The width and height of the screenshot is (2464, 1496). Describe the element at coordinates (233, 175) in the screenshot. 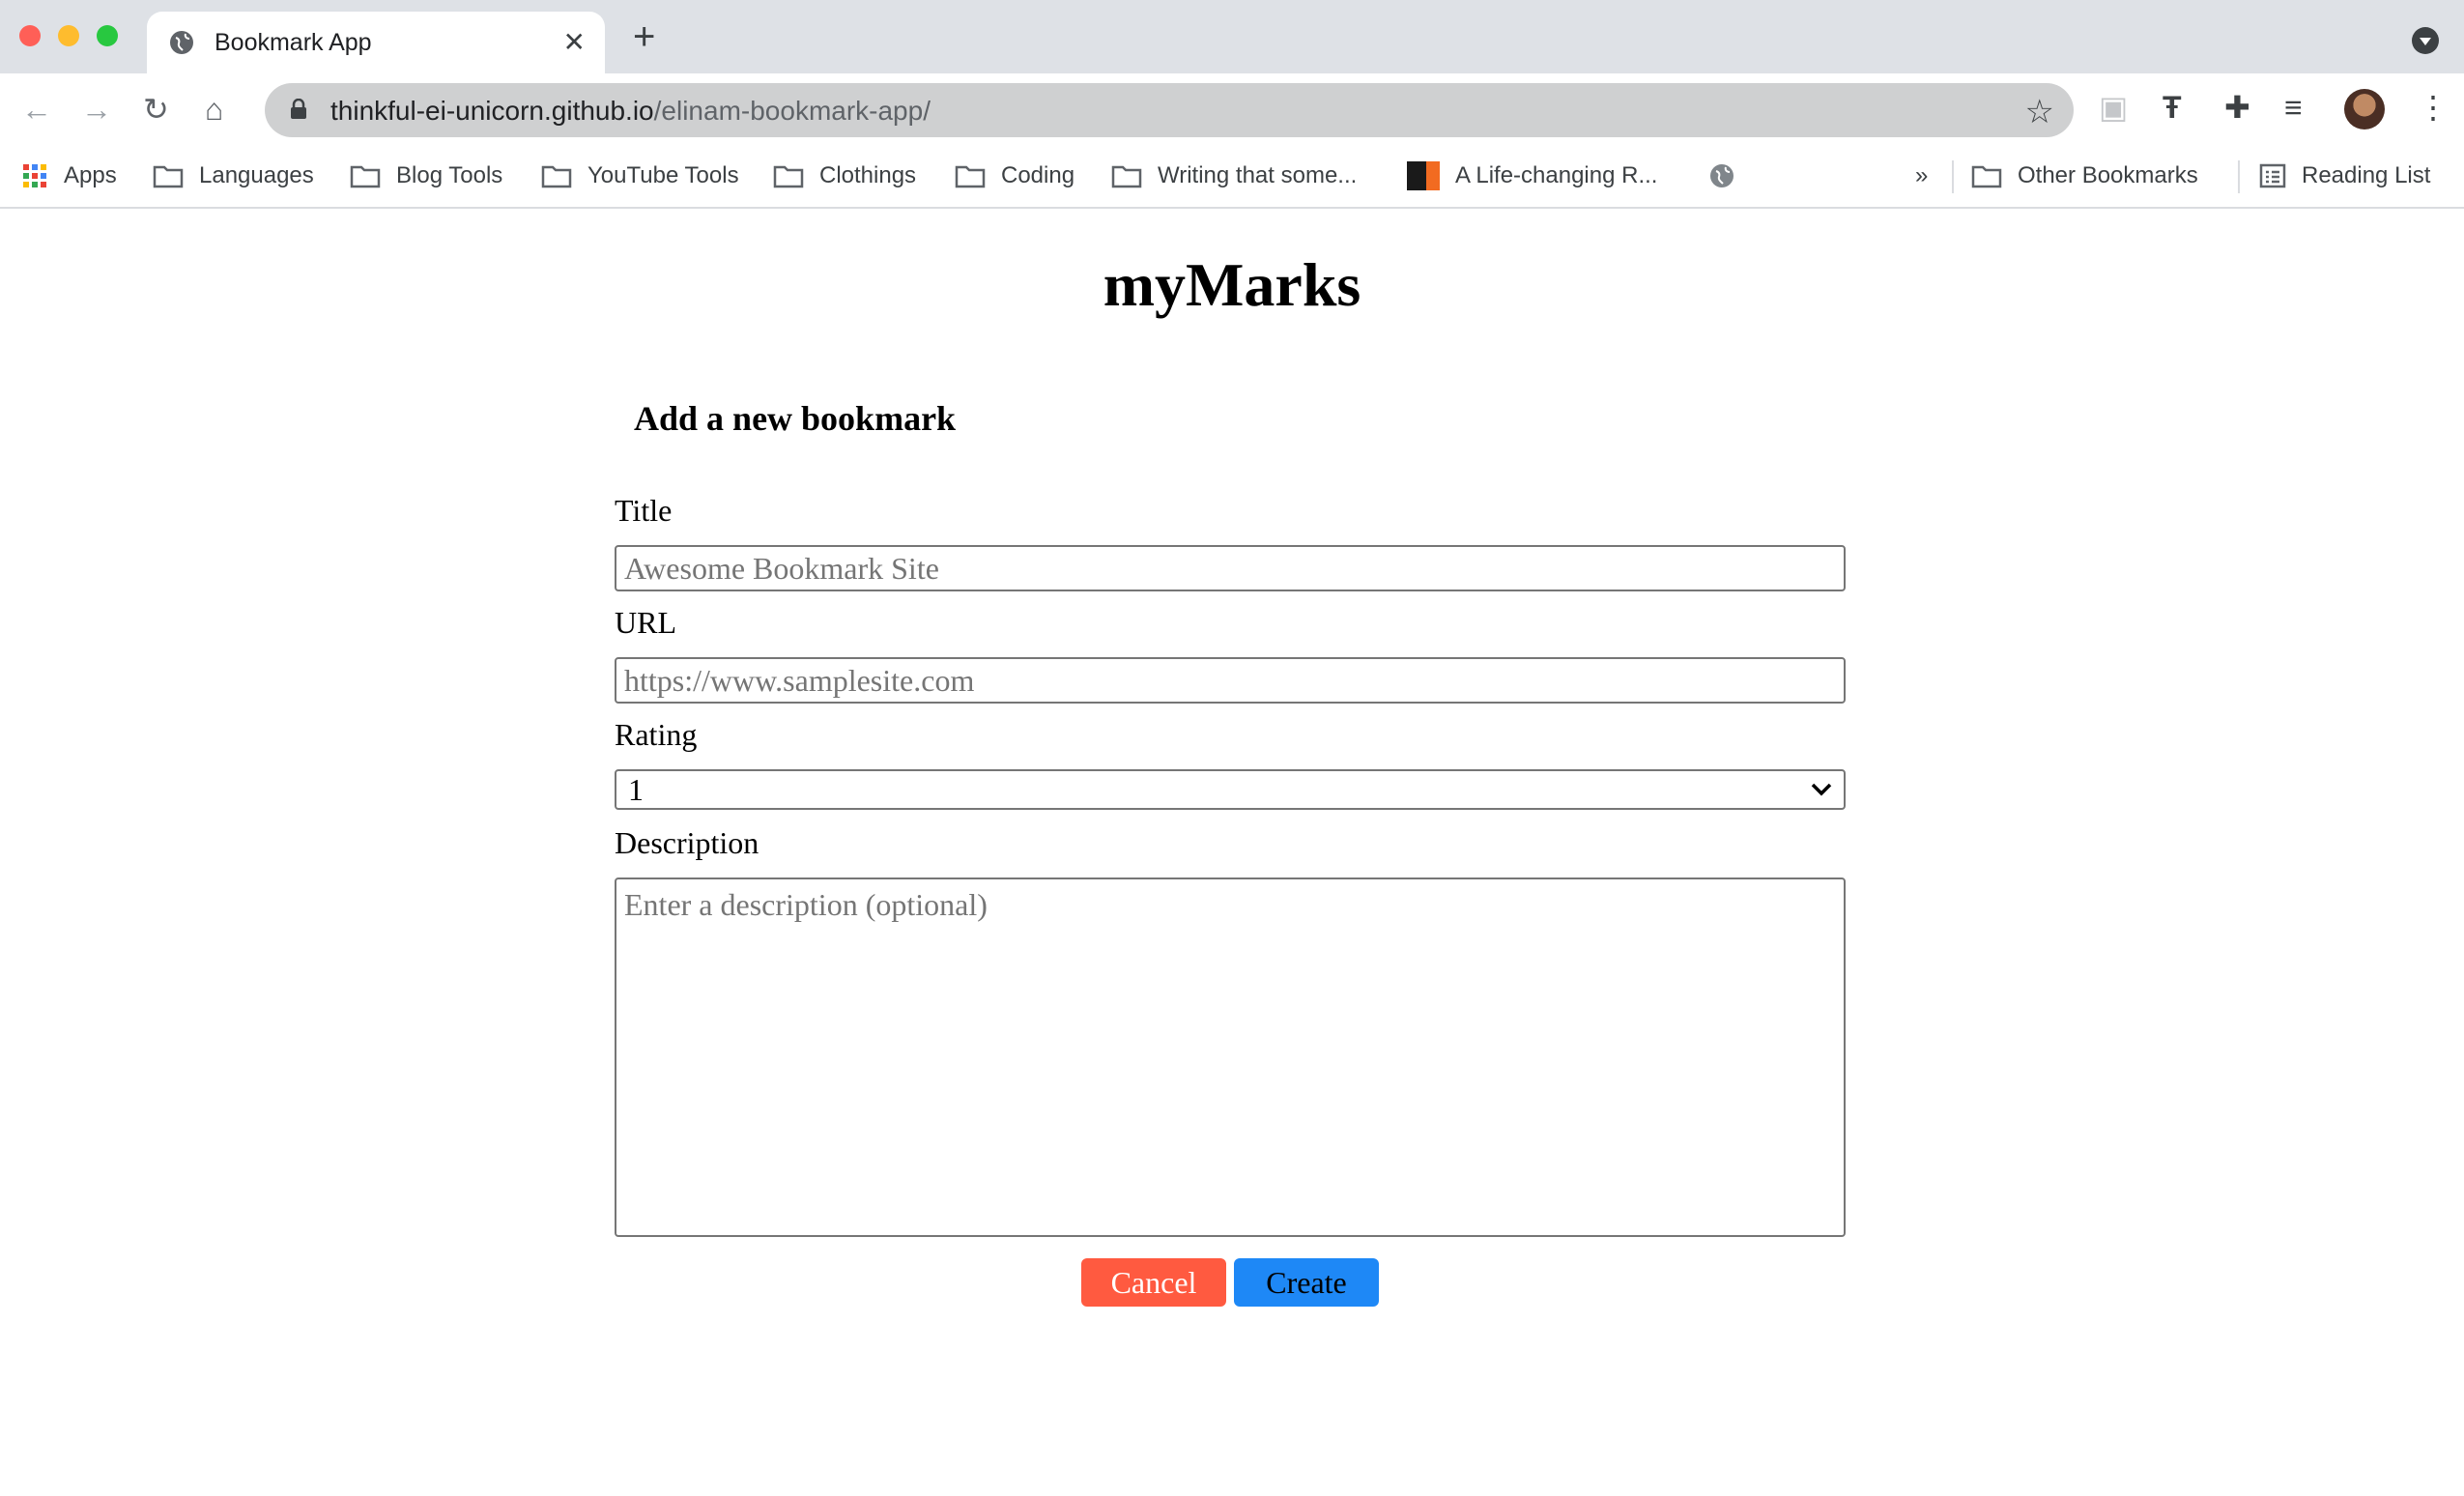

I see `bookmark-folder-languages: Languages` at that location.